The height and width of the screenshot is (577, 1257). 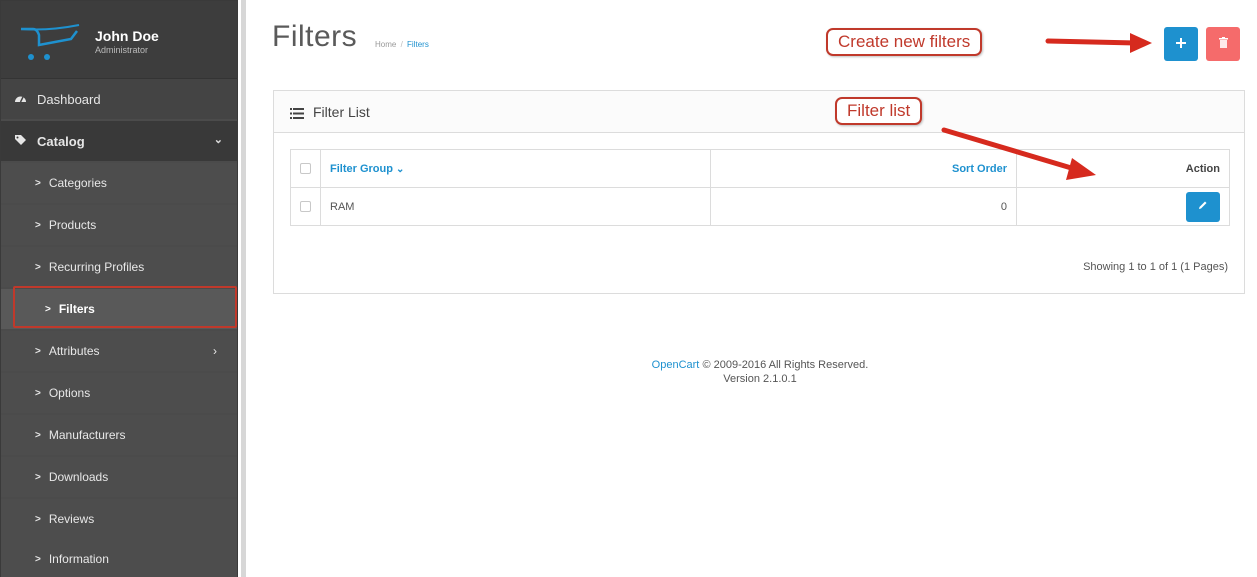 What do you see at coordinates (385, 44) in the screenshot?
I see `breadcrumb-home: Home` at bounding box center [385, 44].